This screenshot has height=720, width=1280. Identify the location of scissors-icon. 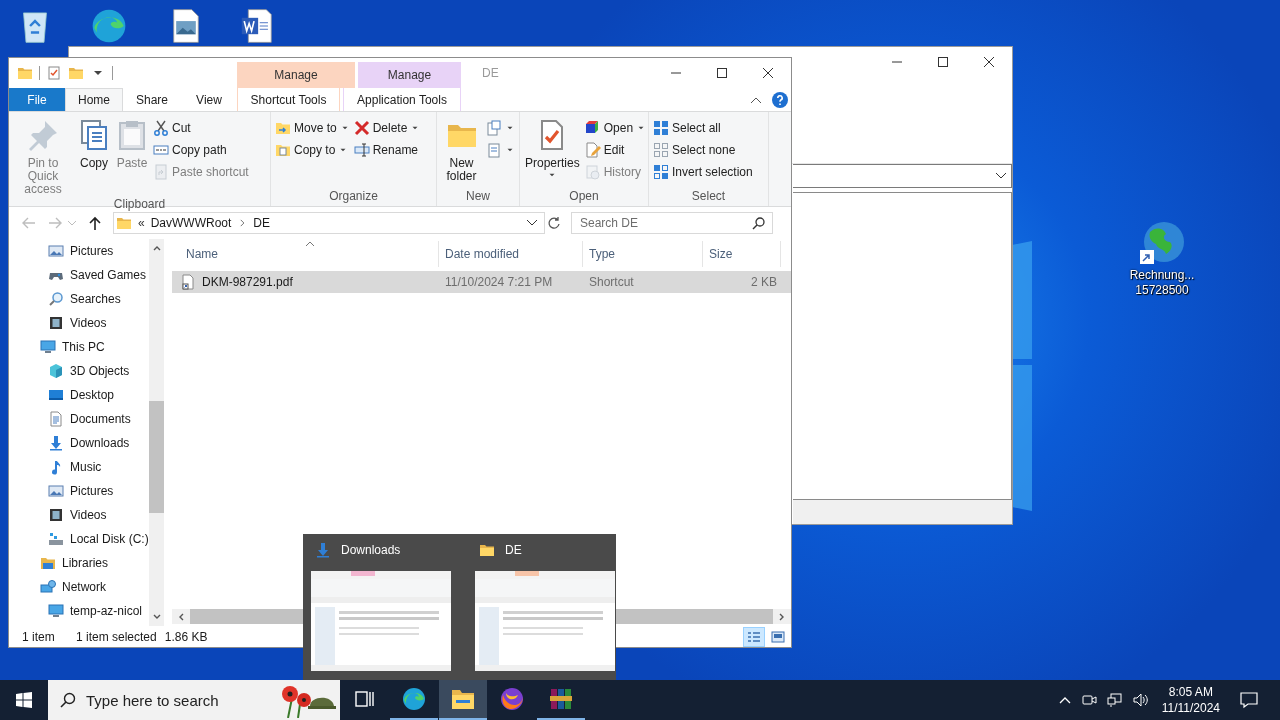
(161, 128).